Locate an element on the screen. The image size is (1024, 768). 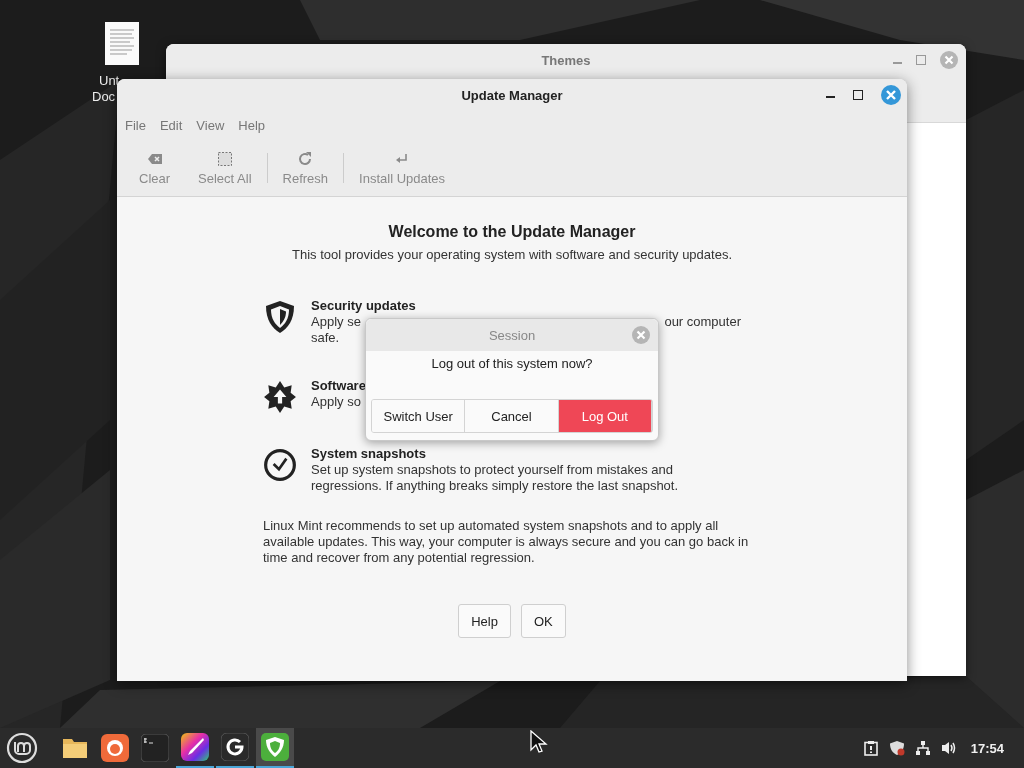
feature-description: our computer is located at coordinates (702, 322).